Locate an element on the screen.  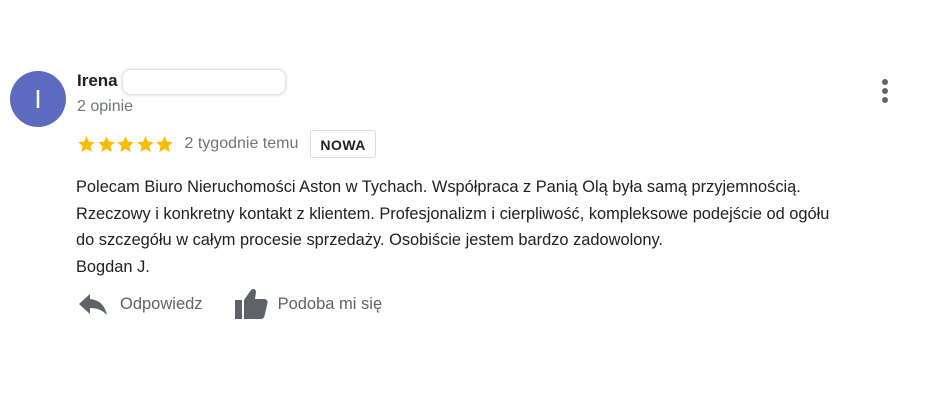
author-name: Irena is located at coordinates (97, 81).